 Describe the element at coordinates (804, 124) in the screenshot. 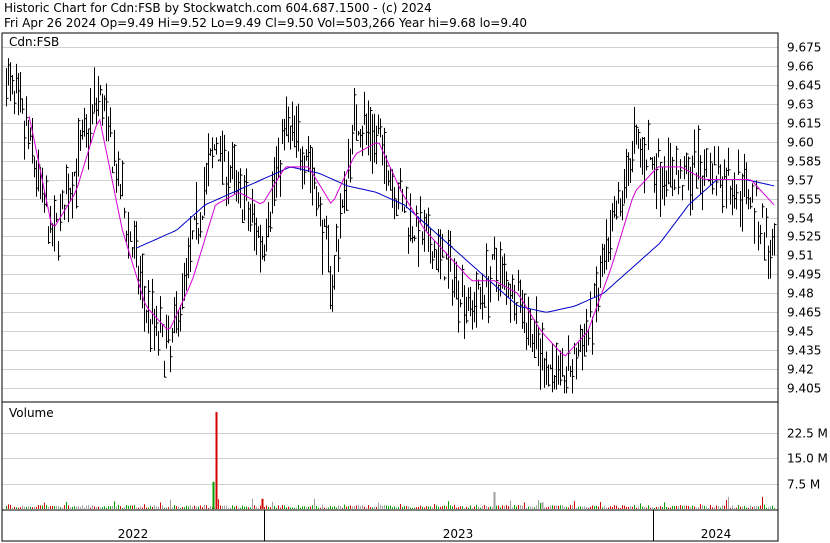

I see `price-tick-label: 9.615` at that location.